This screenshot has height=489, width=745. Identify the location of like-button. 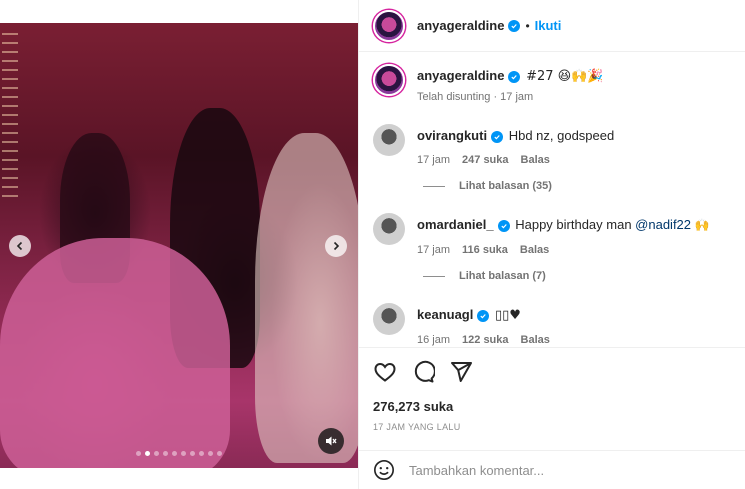
(385, 372).